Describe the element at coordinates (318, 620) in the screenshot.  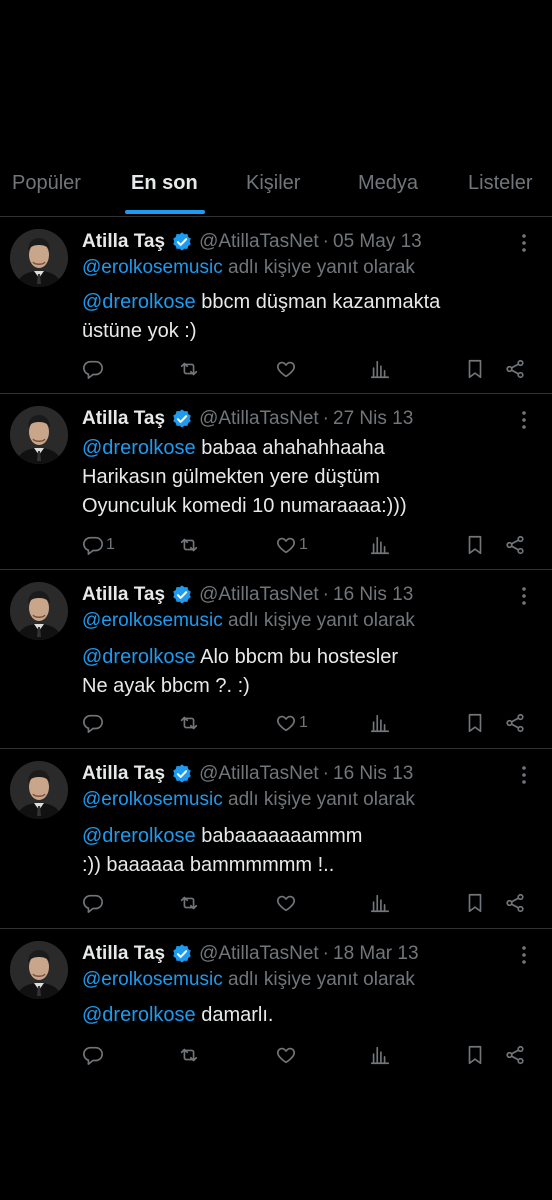
I see `reply-context-text: adlı kişiye yanıt olarak` at that location.